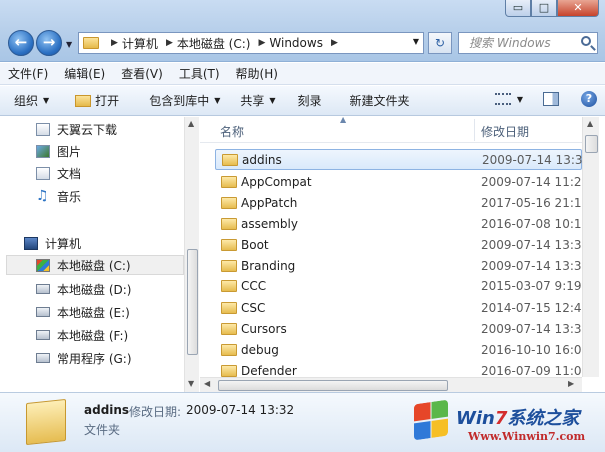 The width and height of the screenshot is (605, 452). What do you see at coordinates (142, 73) in the screenshot?
I see `menu-view: 查看(V)` at bounding box center [142, 73].